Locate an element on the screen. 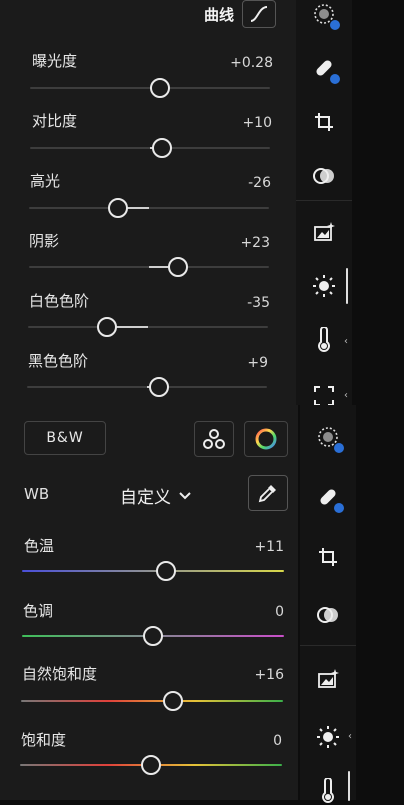 The image size is (404, 805). wb-preset-select: 自定义 is located at coordinates (155, 495).